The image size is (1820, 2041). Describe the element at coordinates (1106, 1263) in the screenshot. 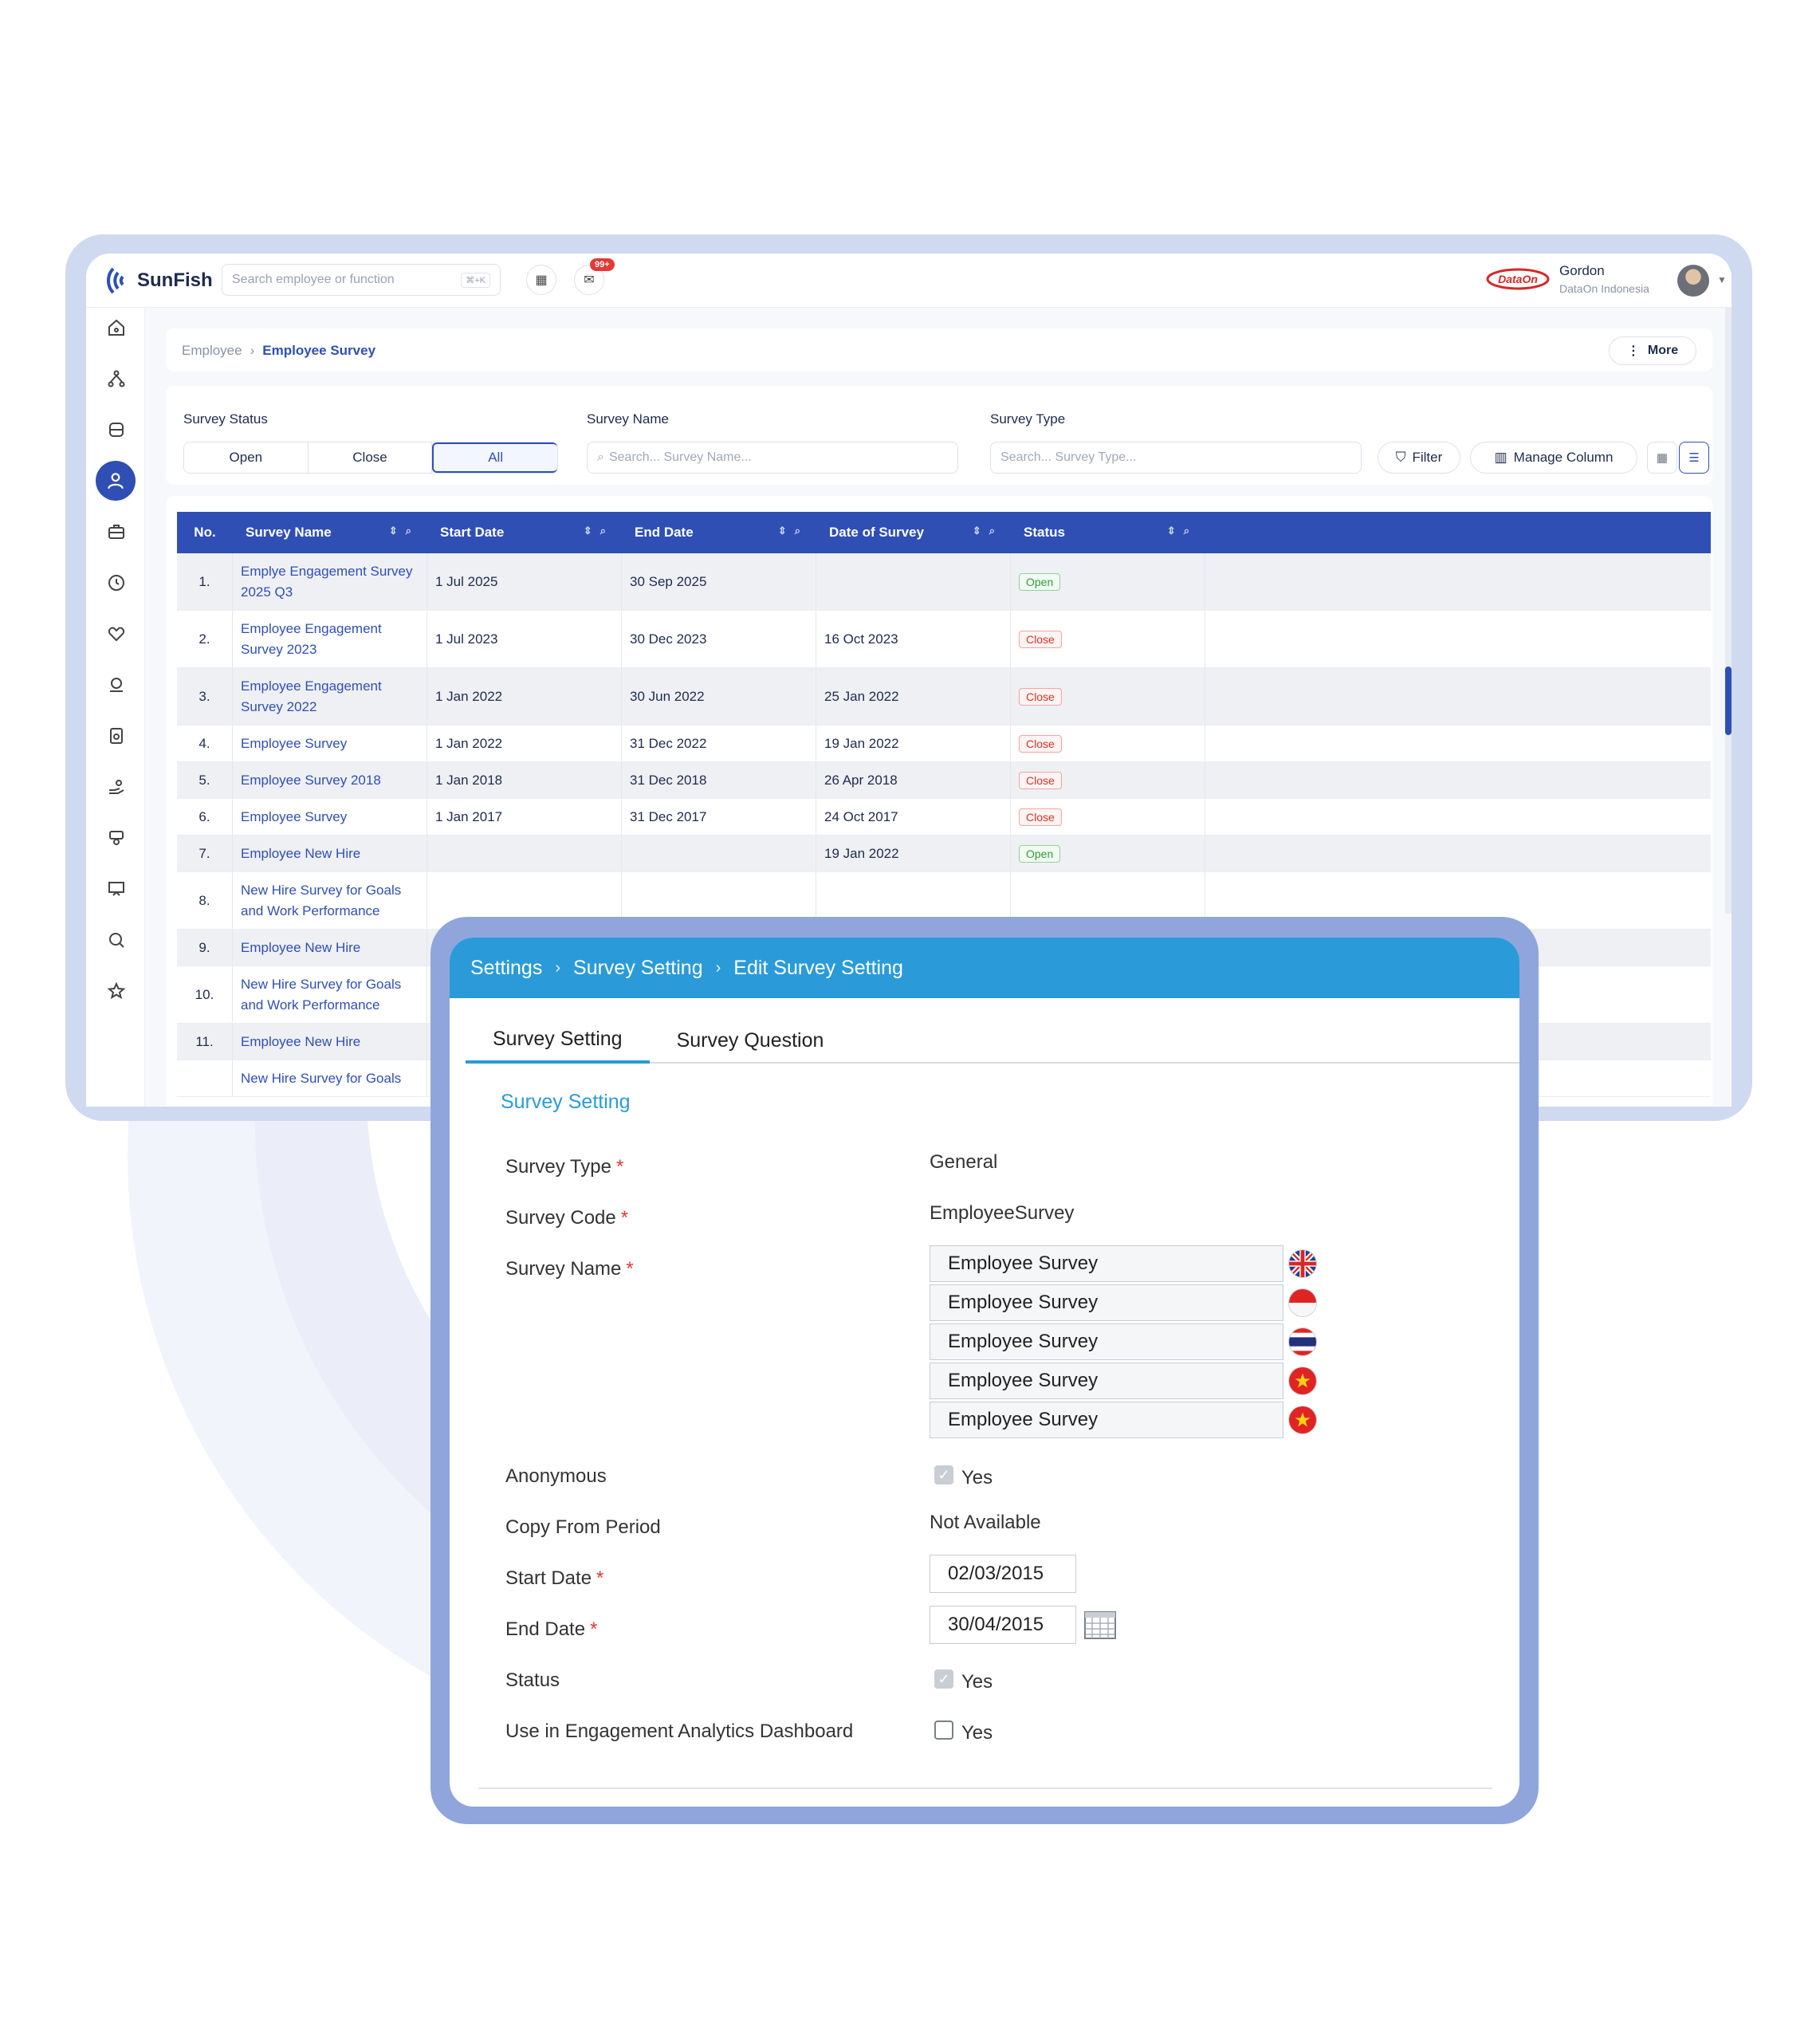

I see `survey-name-input-en: Employee Survey` at that location.